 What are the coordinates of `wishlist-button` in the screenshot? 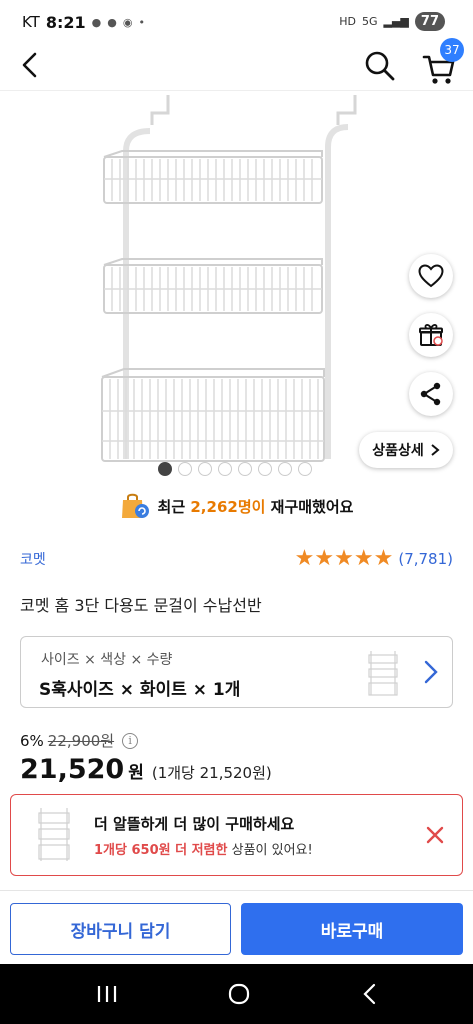 It's located at (431, 276).